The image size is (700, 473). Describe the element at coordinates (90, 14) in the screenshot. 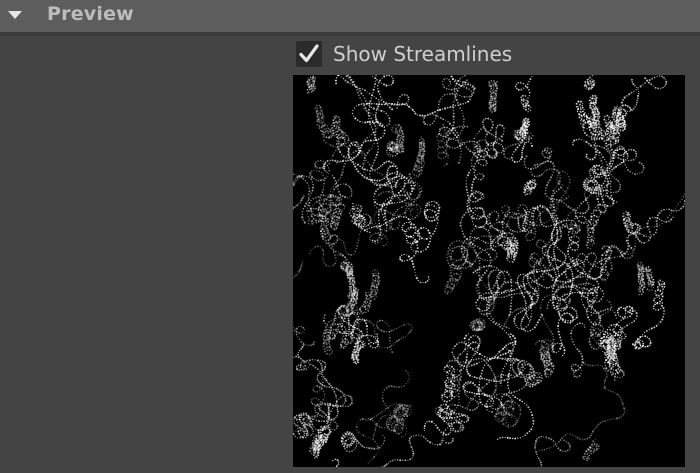

I see `section-title: Preview` at that location.